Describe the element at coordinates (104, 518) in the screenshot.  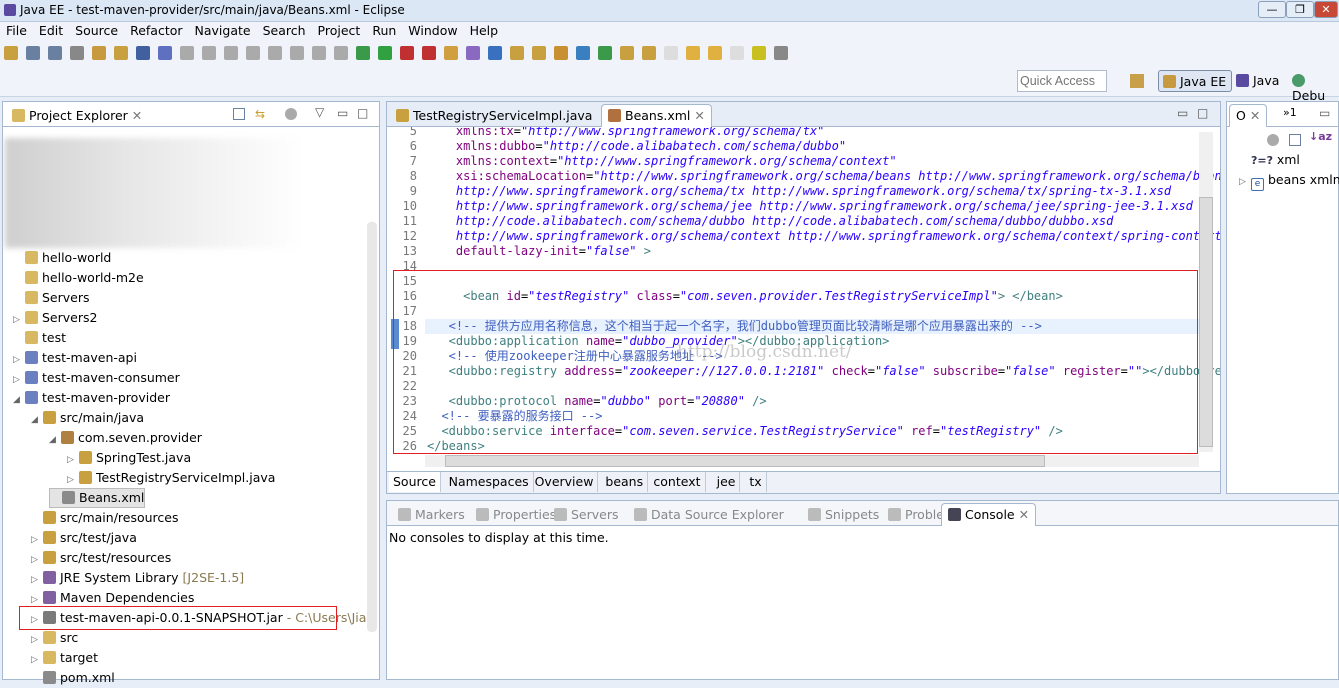
I see `tree-item: src/main/resources` at that location.